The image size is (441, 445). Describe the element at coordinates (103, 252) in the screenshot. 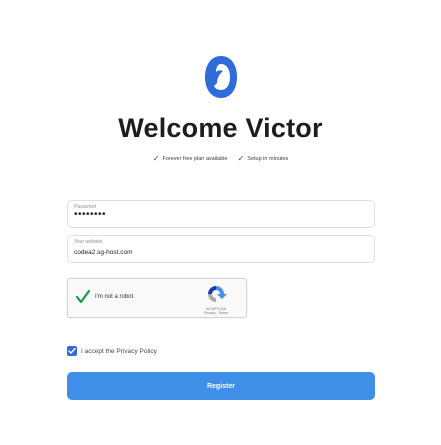

I see `website-value: codea2.sg-host.com` at that location.